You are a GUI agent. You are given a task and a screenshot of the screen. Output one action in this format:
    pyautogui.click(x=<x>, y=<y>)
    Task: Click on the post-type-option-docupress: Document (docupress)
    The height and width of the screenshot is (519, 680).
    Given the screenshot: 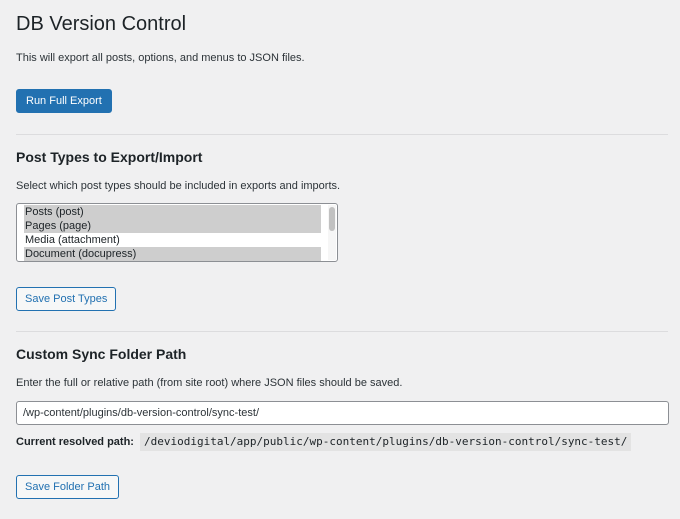 What is the action you would take?
    pyautogui.click(x=172, y=254)
    